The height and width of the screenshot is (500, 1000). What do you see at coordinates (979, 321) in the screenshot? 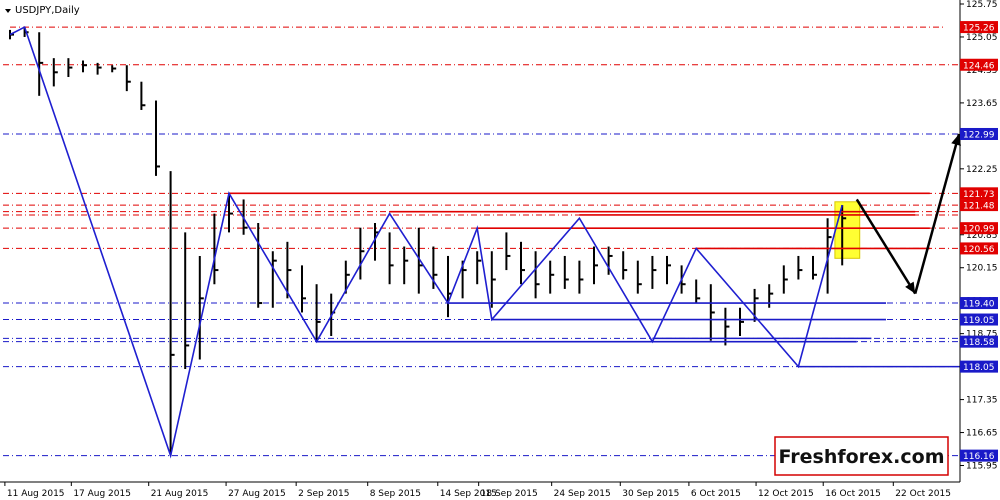
I see `price-tag-8: 119.05` at bounding box center [979, 321].